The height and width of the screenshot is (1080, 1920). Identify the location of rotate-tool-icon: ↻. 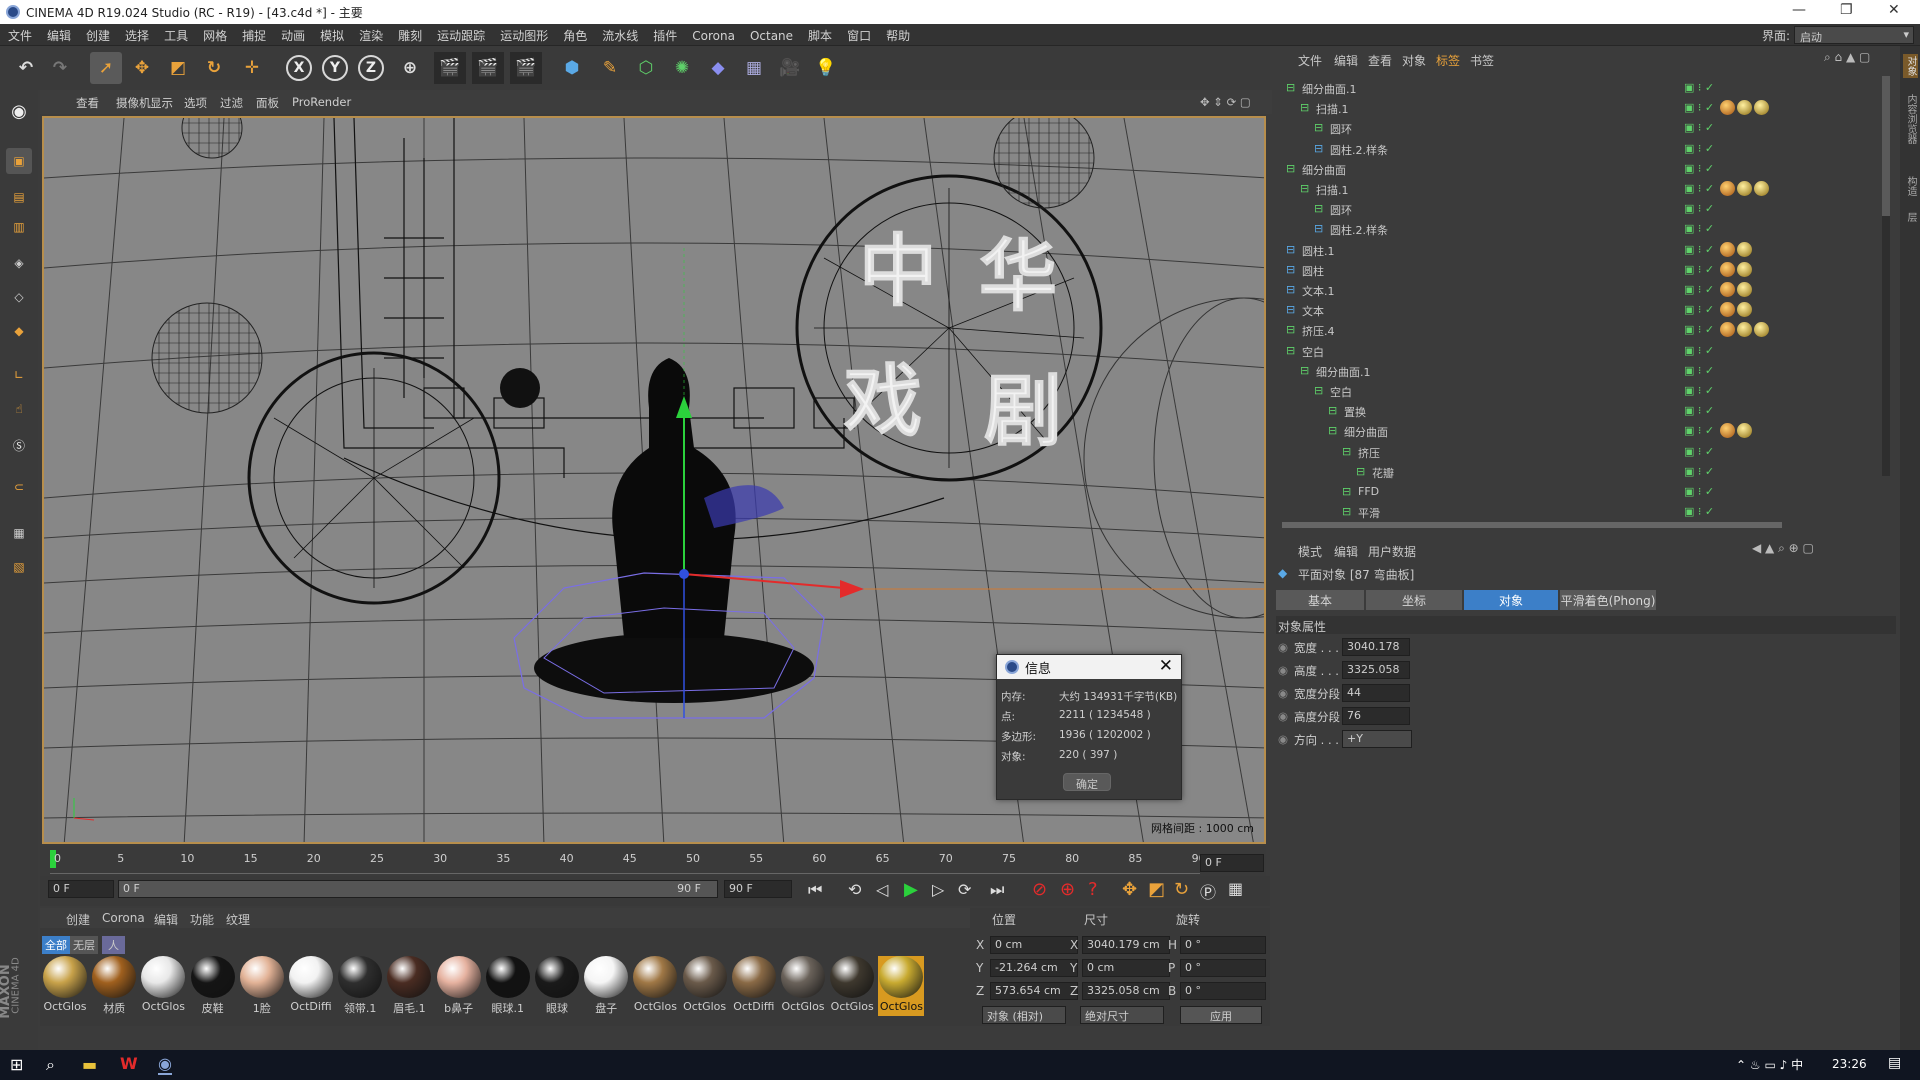
(214, 68).